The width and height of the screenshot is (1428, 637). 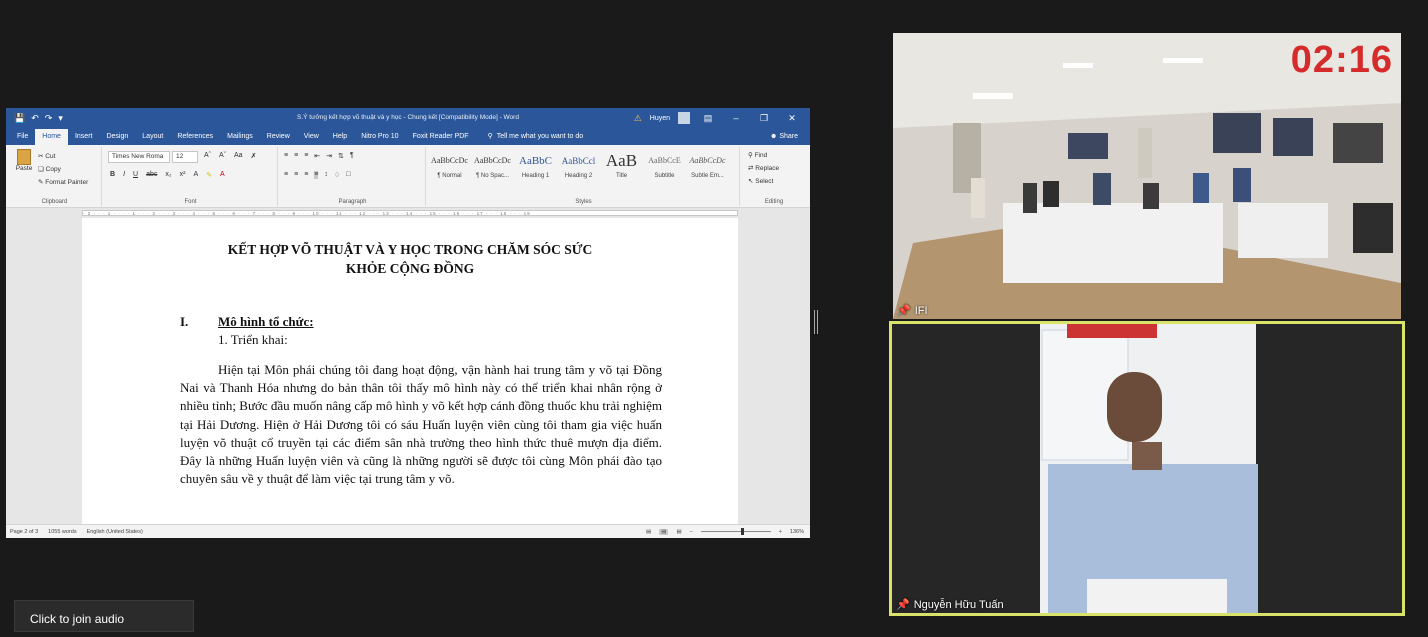 I want to click on replace-button: ⇄ Replace, so click(x=763, y=168).